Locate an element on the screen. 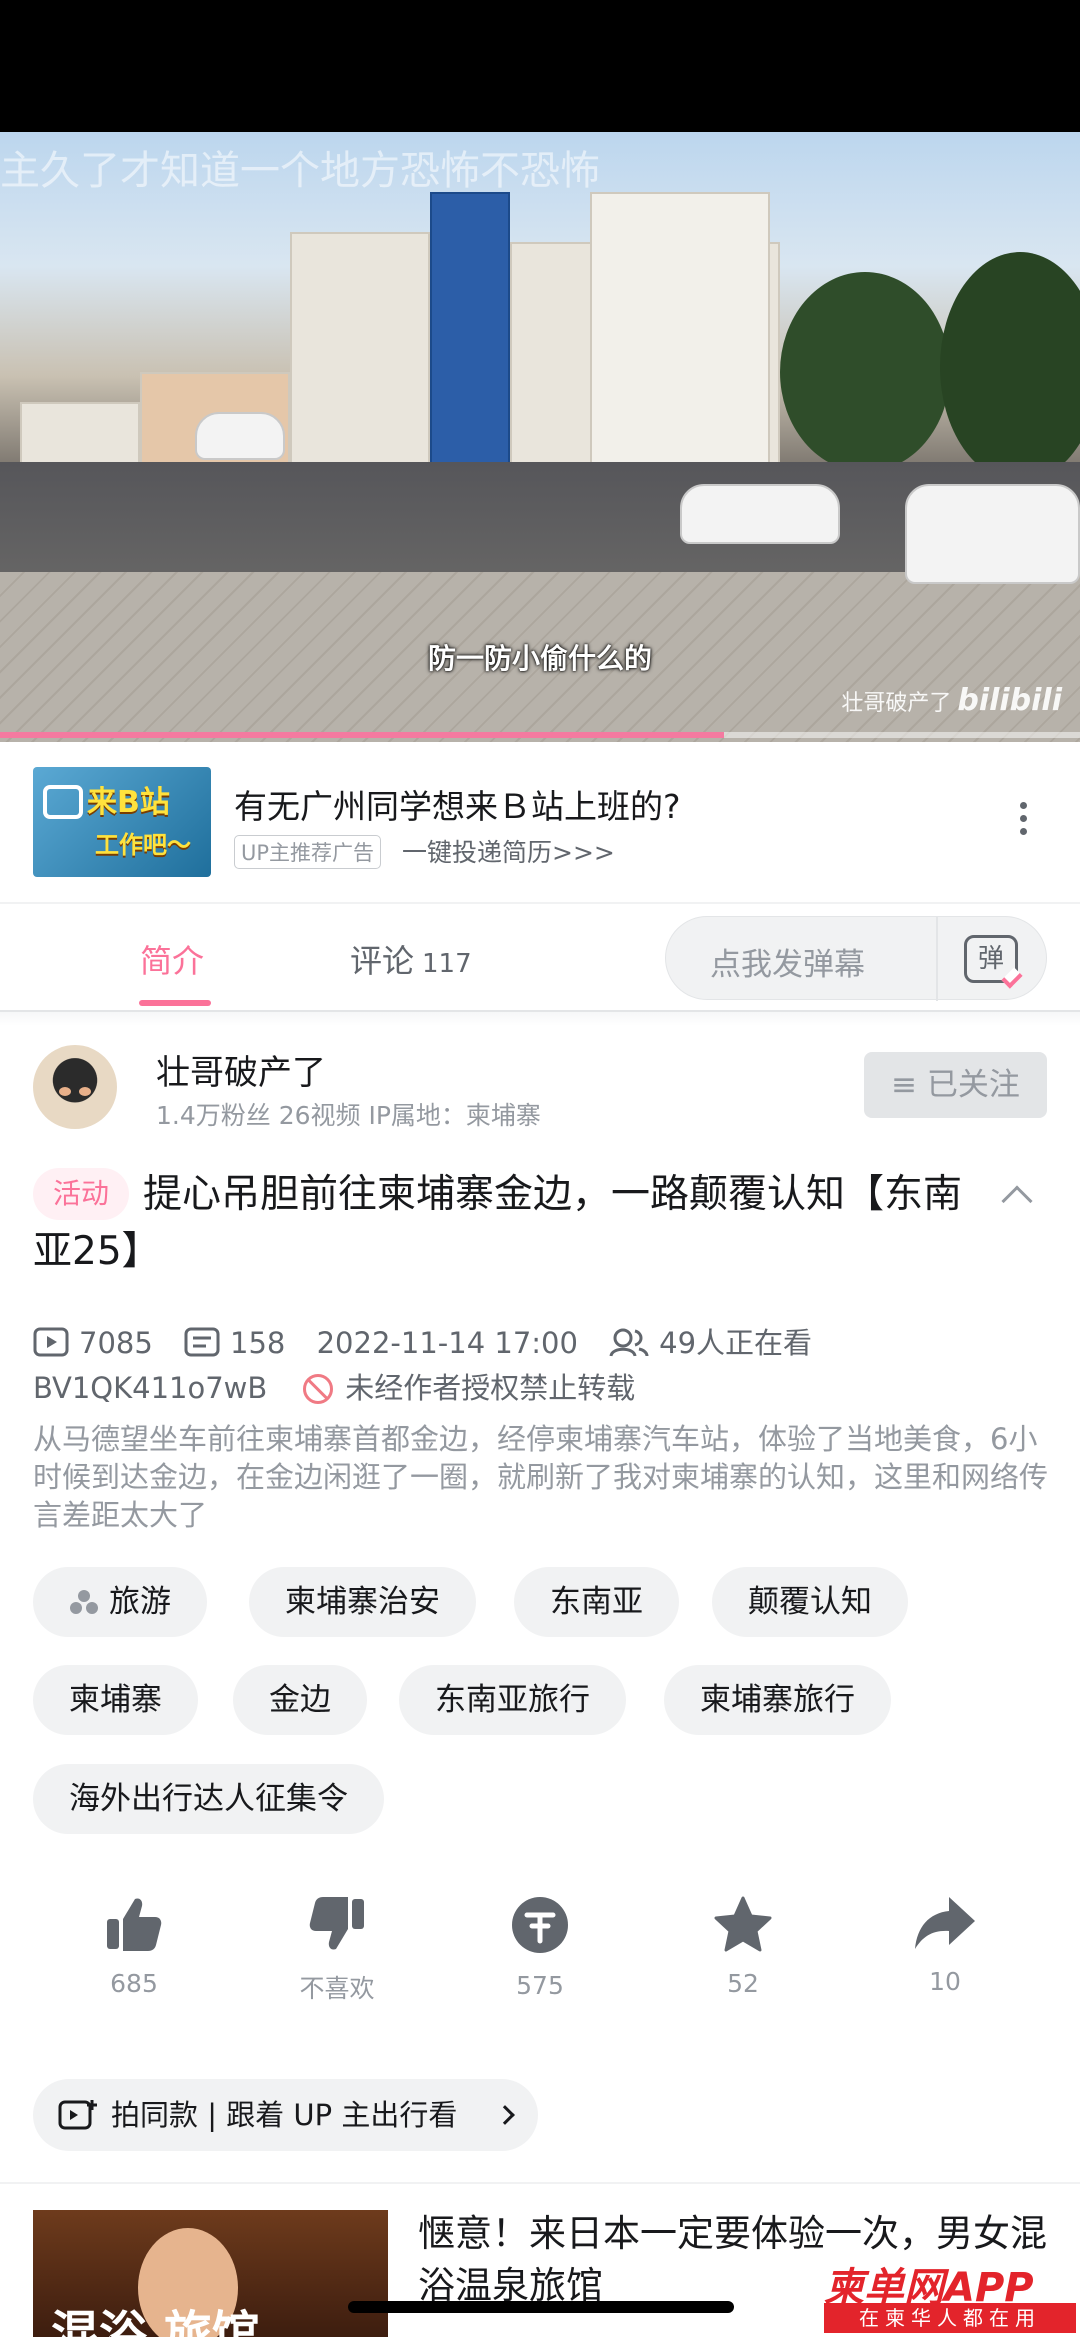 This screenshot has height=2337, width=1080. tag-label: 旅游 is located at coordinates (140, 1602).